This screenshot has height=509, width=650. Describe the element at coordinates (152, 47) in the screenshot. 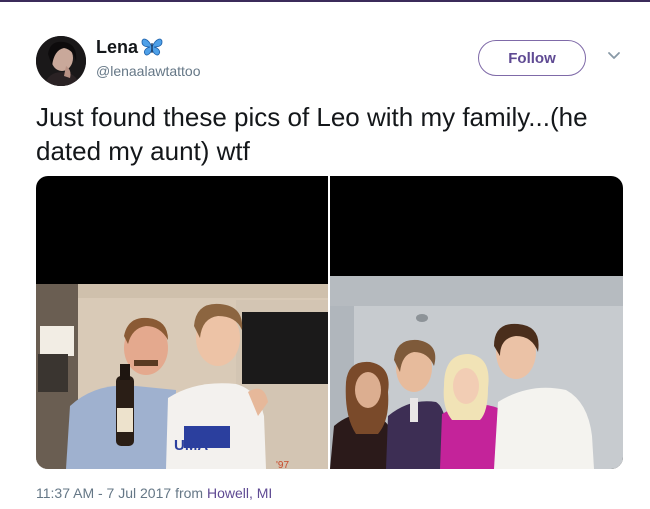

I see `butterfly-emoji` at that location.